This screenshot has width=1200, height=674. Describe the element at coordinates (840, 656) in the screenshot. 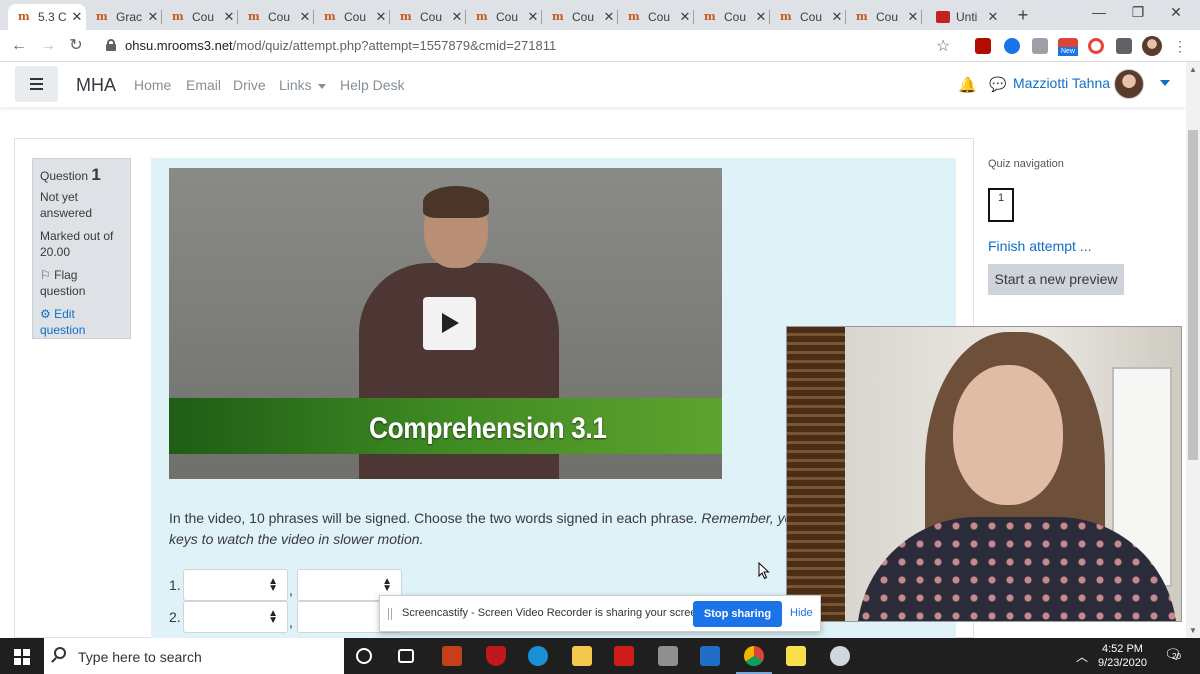

I see `snipping-tool-icon` at that location.